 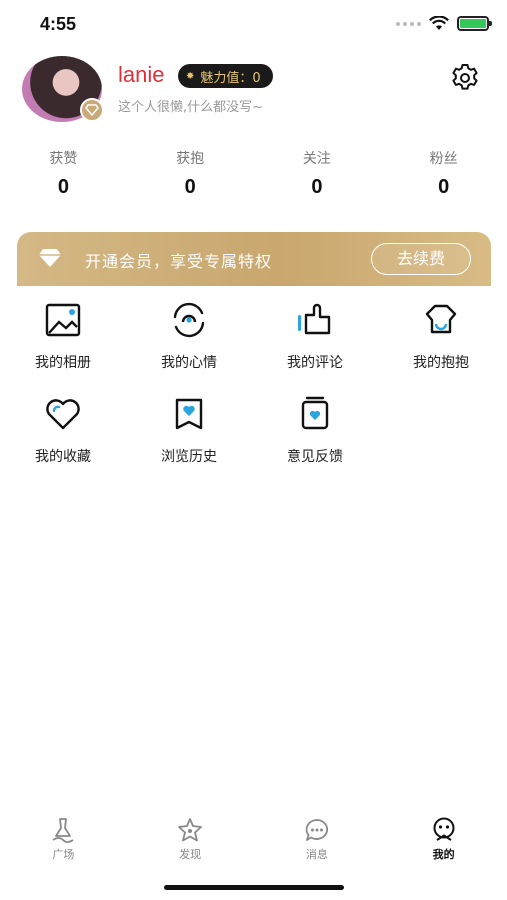 What do you see at coordinates (189, 414) in the screenshot?
I see `history-icon` at bounding box center [189, 414].